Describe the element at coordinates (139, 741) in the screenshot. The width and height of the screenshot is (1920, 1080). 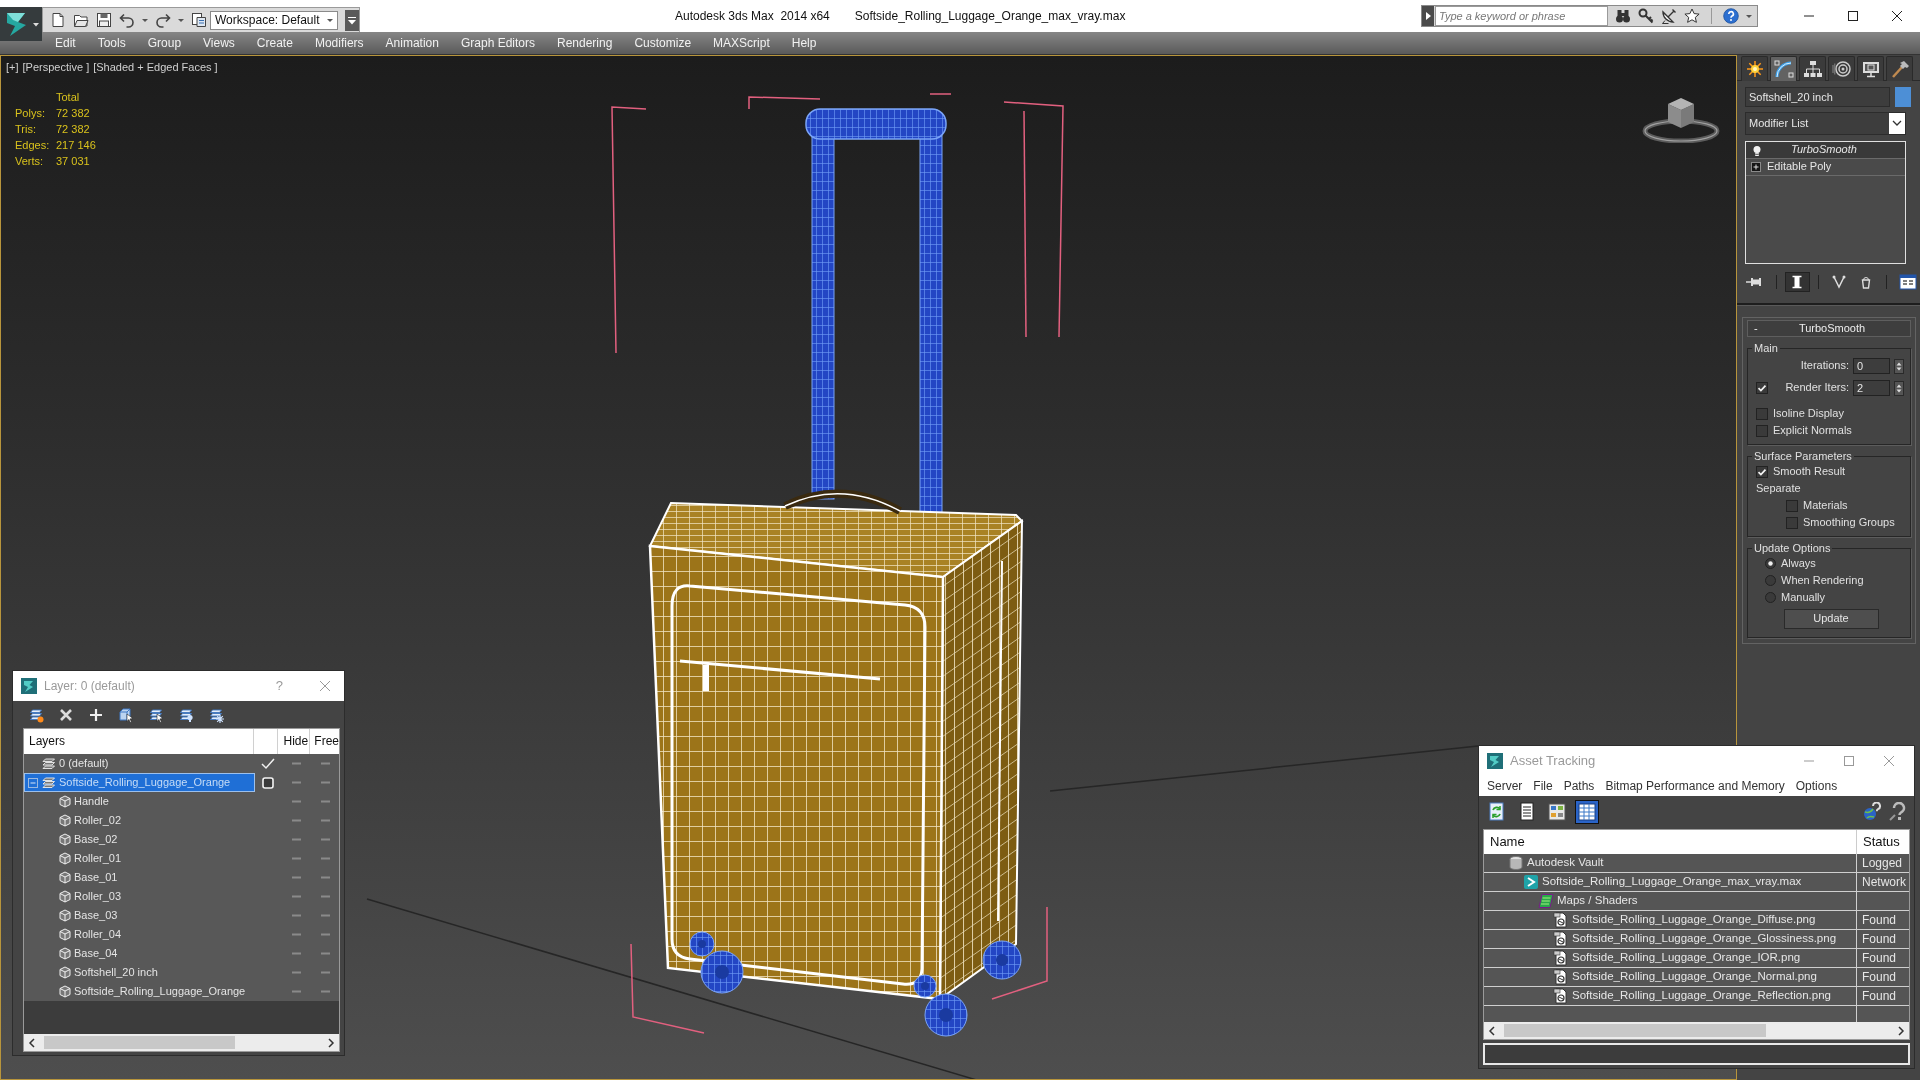
I see `column-header: Layers` at that location.